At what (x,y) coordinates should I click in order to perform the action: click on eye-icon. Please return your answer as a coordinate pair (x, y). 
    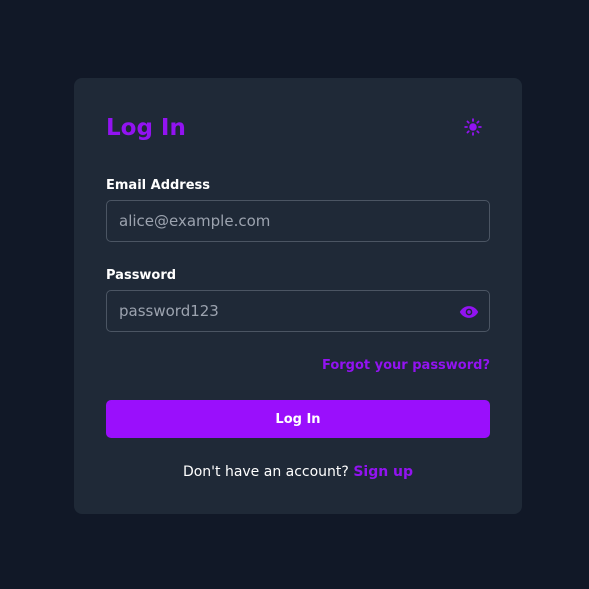
    Looking at the image, I should click on (469, 312).